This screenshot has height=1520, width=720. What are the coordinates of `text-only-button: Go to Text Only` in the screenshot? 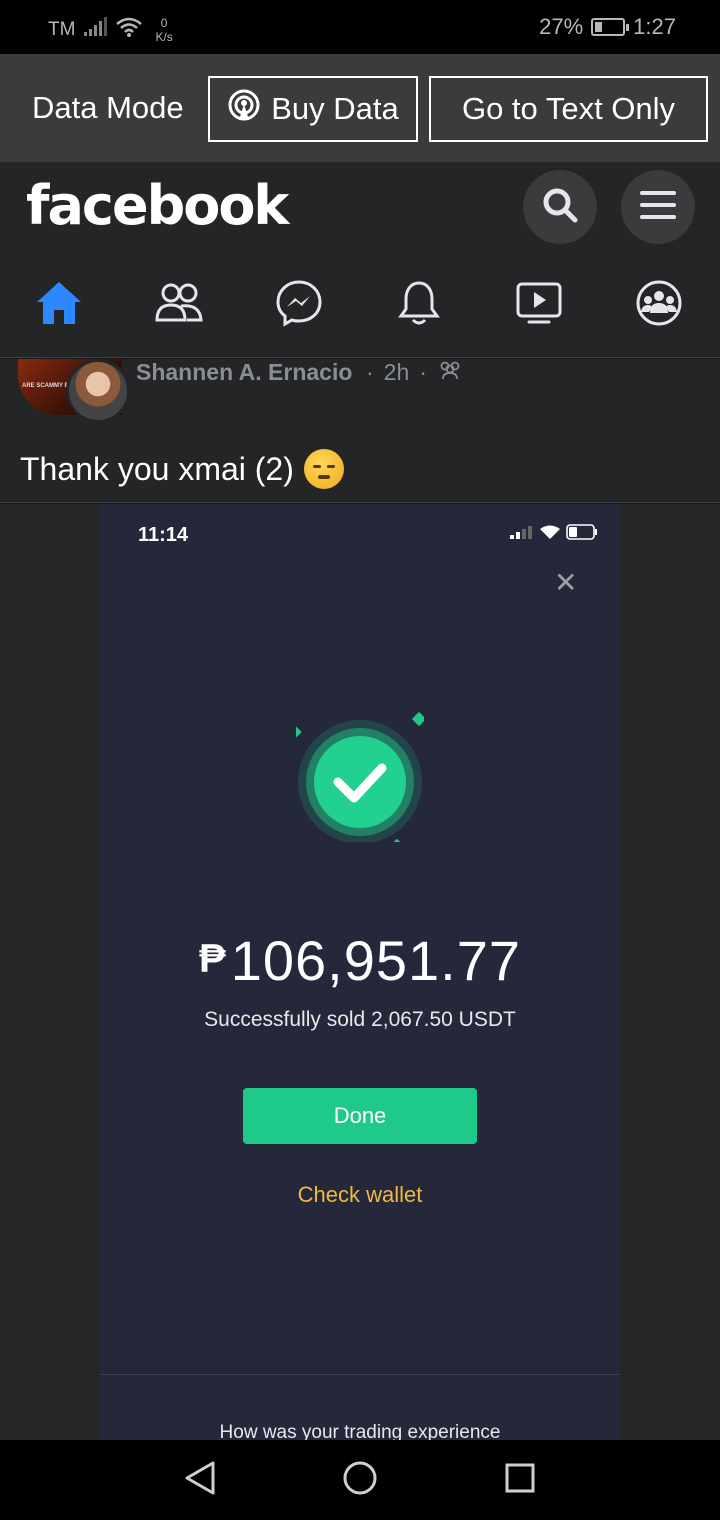 It's located at (568, 109).